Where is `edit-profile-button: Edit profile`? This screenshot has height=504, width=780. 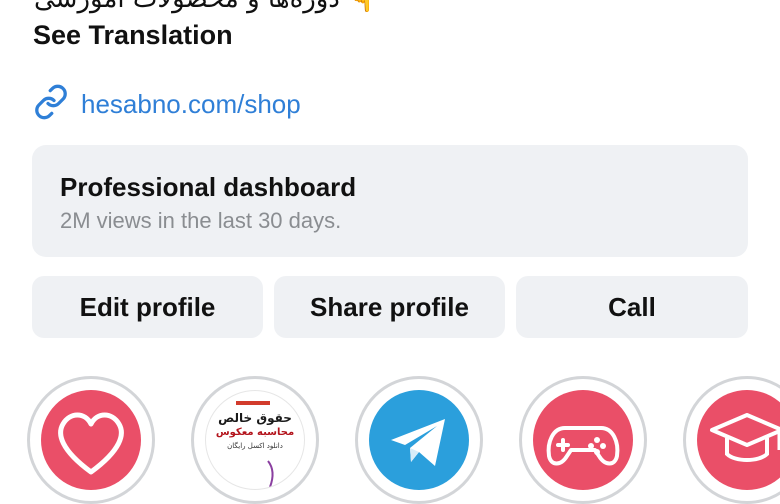
edit-profile-button: Edit profile is located at coordinates (147, 307).